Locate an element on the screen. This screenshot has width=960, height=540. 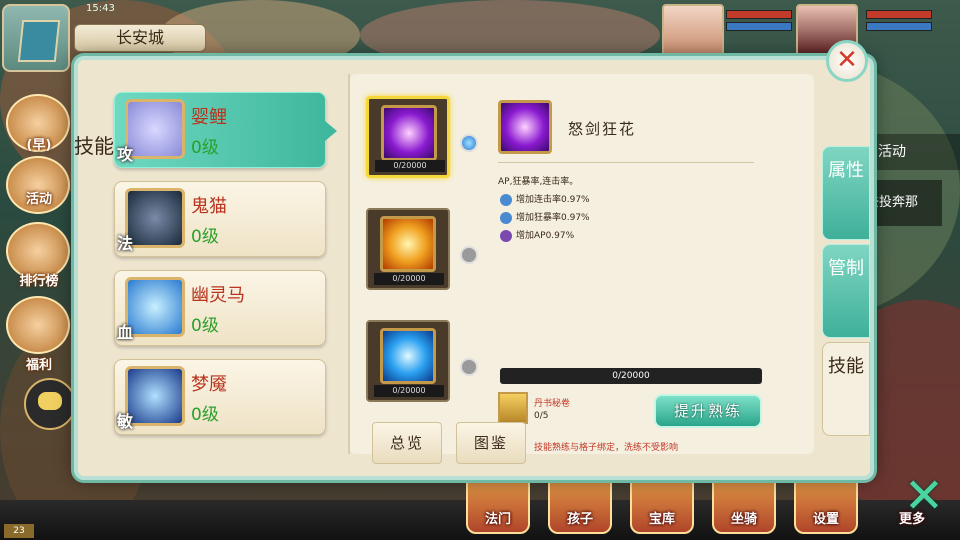
pet-name: 鬼猫 is located at coordinates (209, 206).